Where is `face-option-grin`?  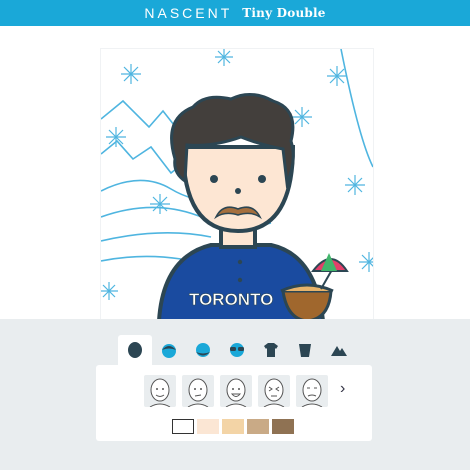 face-option-grin is located at coordinates (236, 391).